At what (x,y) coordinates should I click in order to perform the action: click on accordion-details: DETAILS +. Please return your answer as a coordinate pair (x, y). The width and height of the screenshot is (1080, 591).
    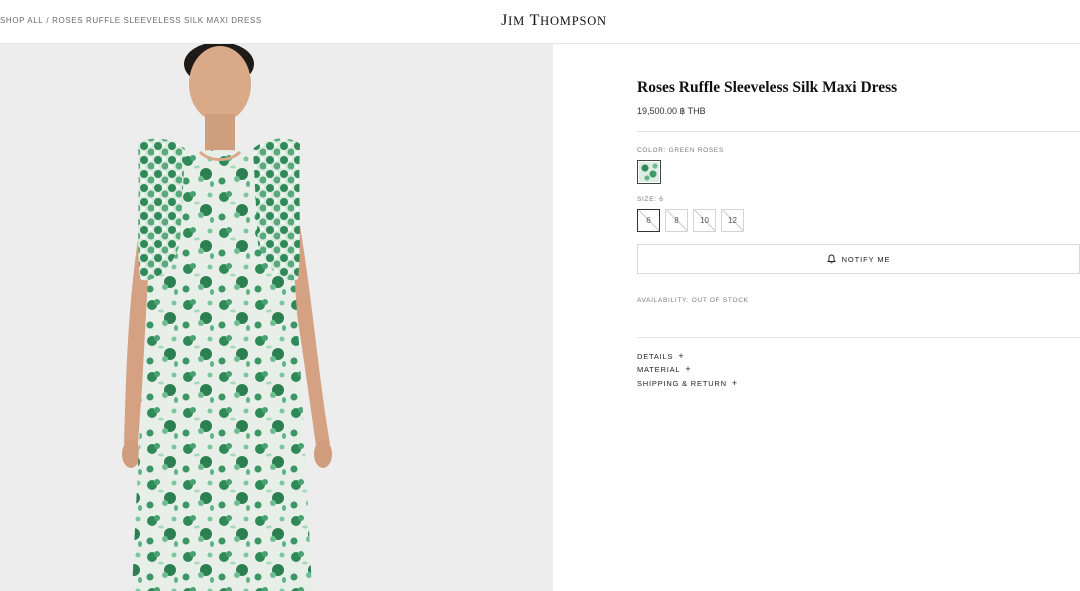
    Looking at the image, I should click on (660, 356).